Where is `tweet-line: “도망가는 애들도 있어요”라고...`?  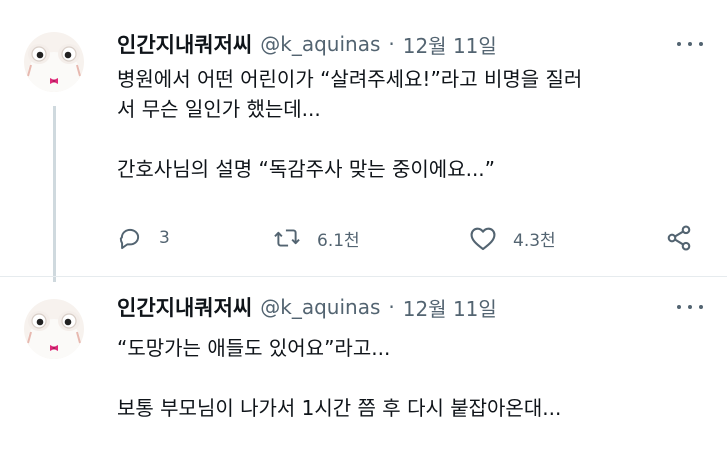
tweet-line: “도망가는 애들도 있어요”라고... is located at coordinates (254, 348).